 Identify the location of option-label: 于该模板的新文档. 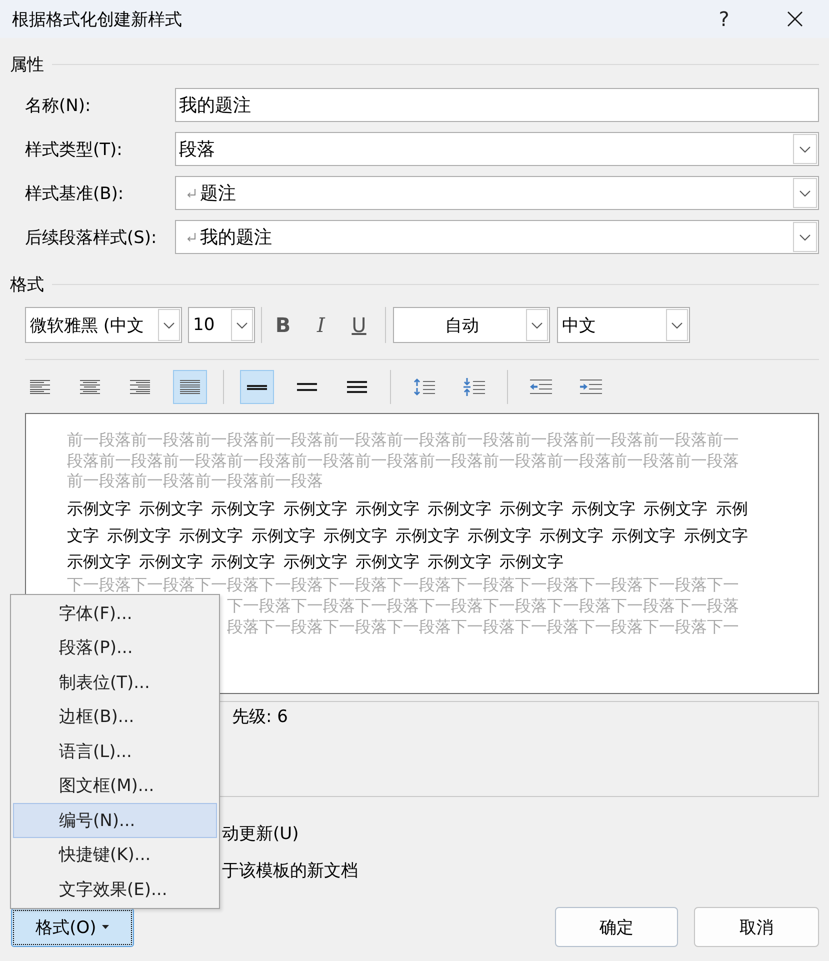
(290, 870).